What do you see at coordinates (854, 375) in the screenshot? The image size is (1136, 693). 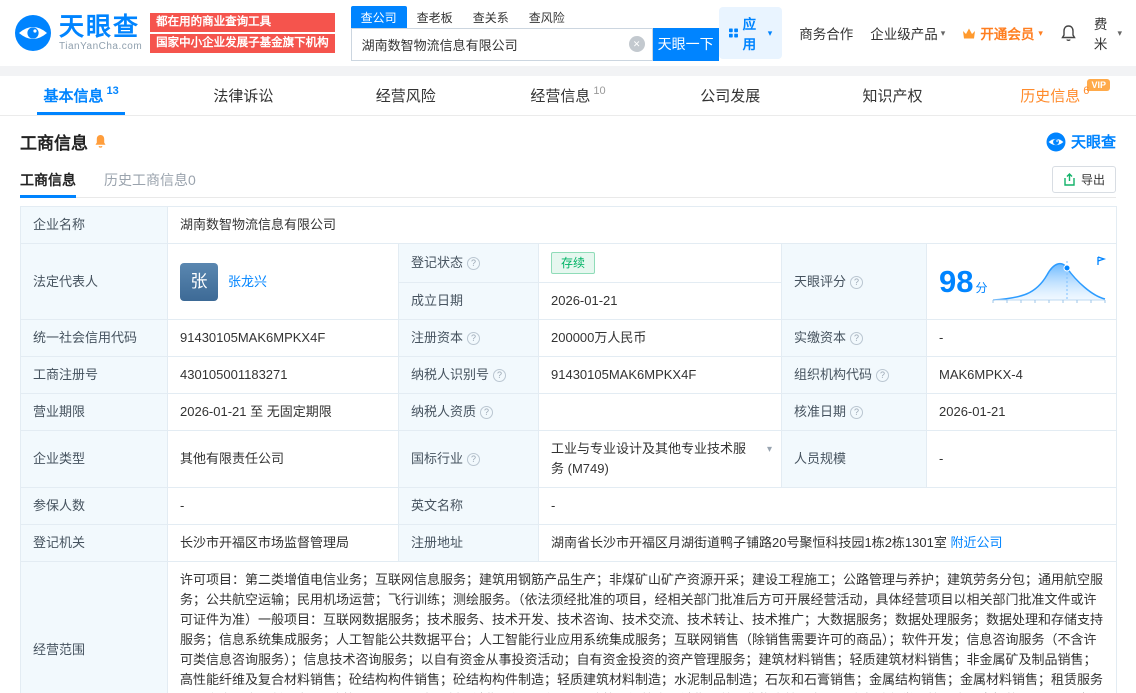 I see `org-code-label: 组织机构代码?` at bounding box center [854, 375].